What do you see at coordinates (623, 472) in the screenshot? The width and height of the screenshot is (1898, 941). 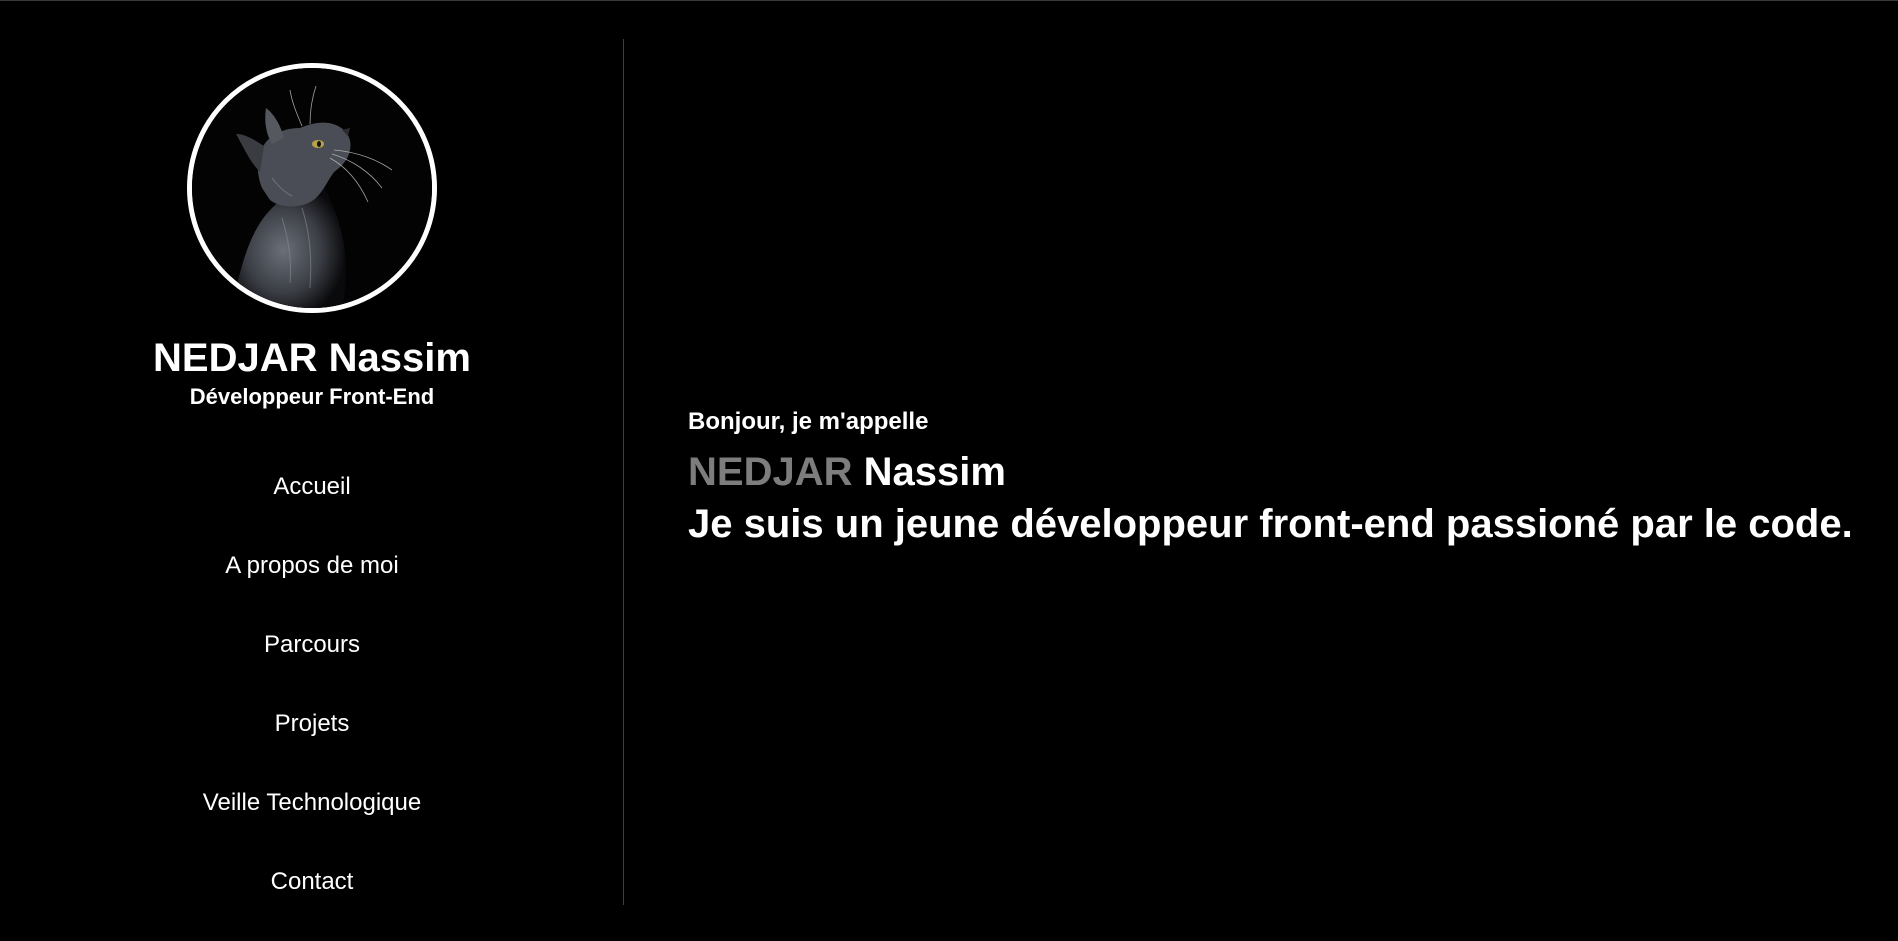 I see `sidebar-divider` at bounding box center [623, 472].